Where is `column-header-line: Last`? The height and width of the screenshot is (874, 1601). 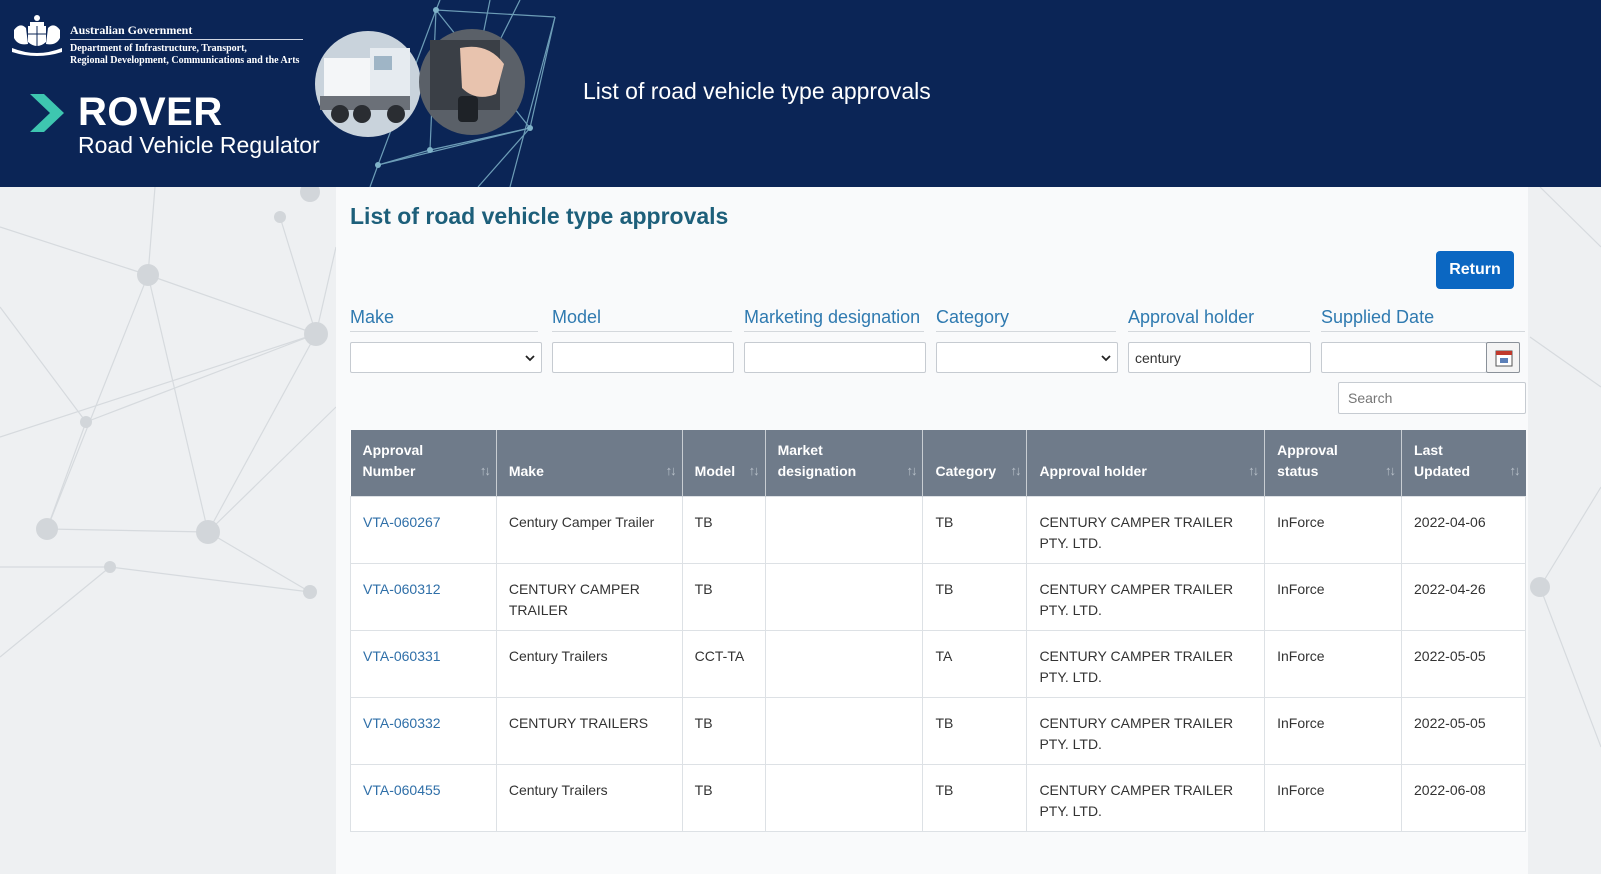
column-header-line: Last is located at coordinates (1428, 449).